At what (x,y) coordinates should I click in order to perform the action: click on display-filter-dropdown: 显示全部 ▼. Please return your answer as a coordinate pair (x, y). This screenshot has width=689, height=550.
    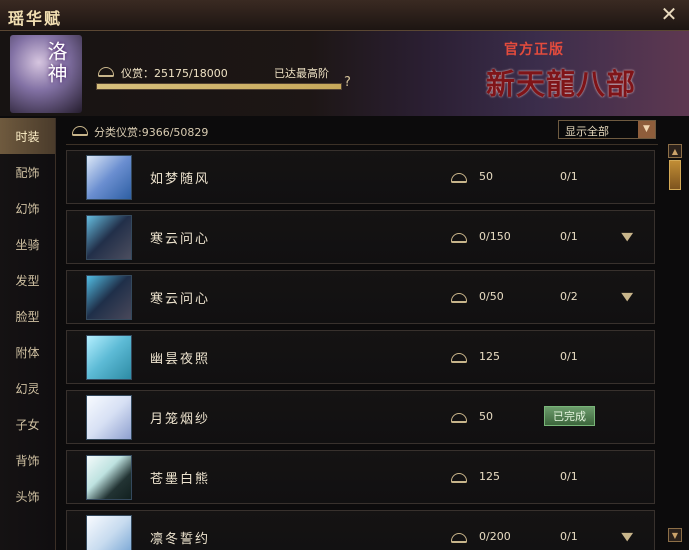
    Looking at the image, I should click on (607, 129).